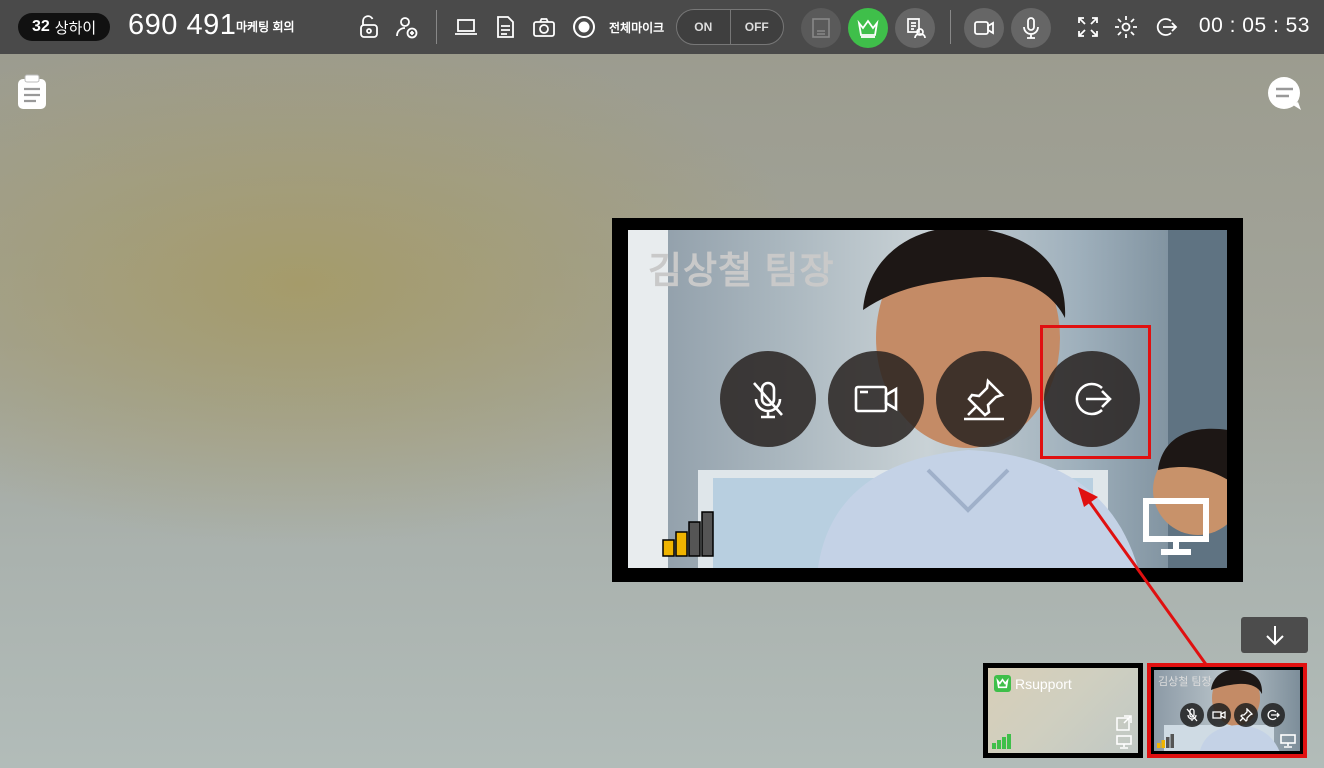  Describe the element at coordinates (915, 28) in the screenshot. I see `participants-list-icon` at that location.